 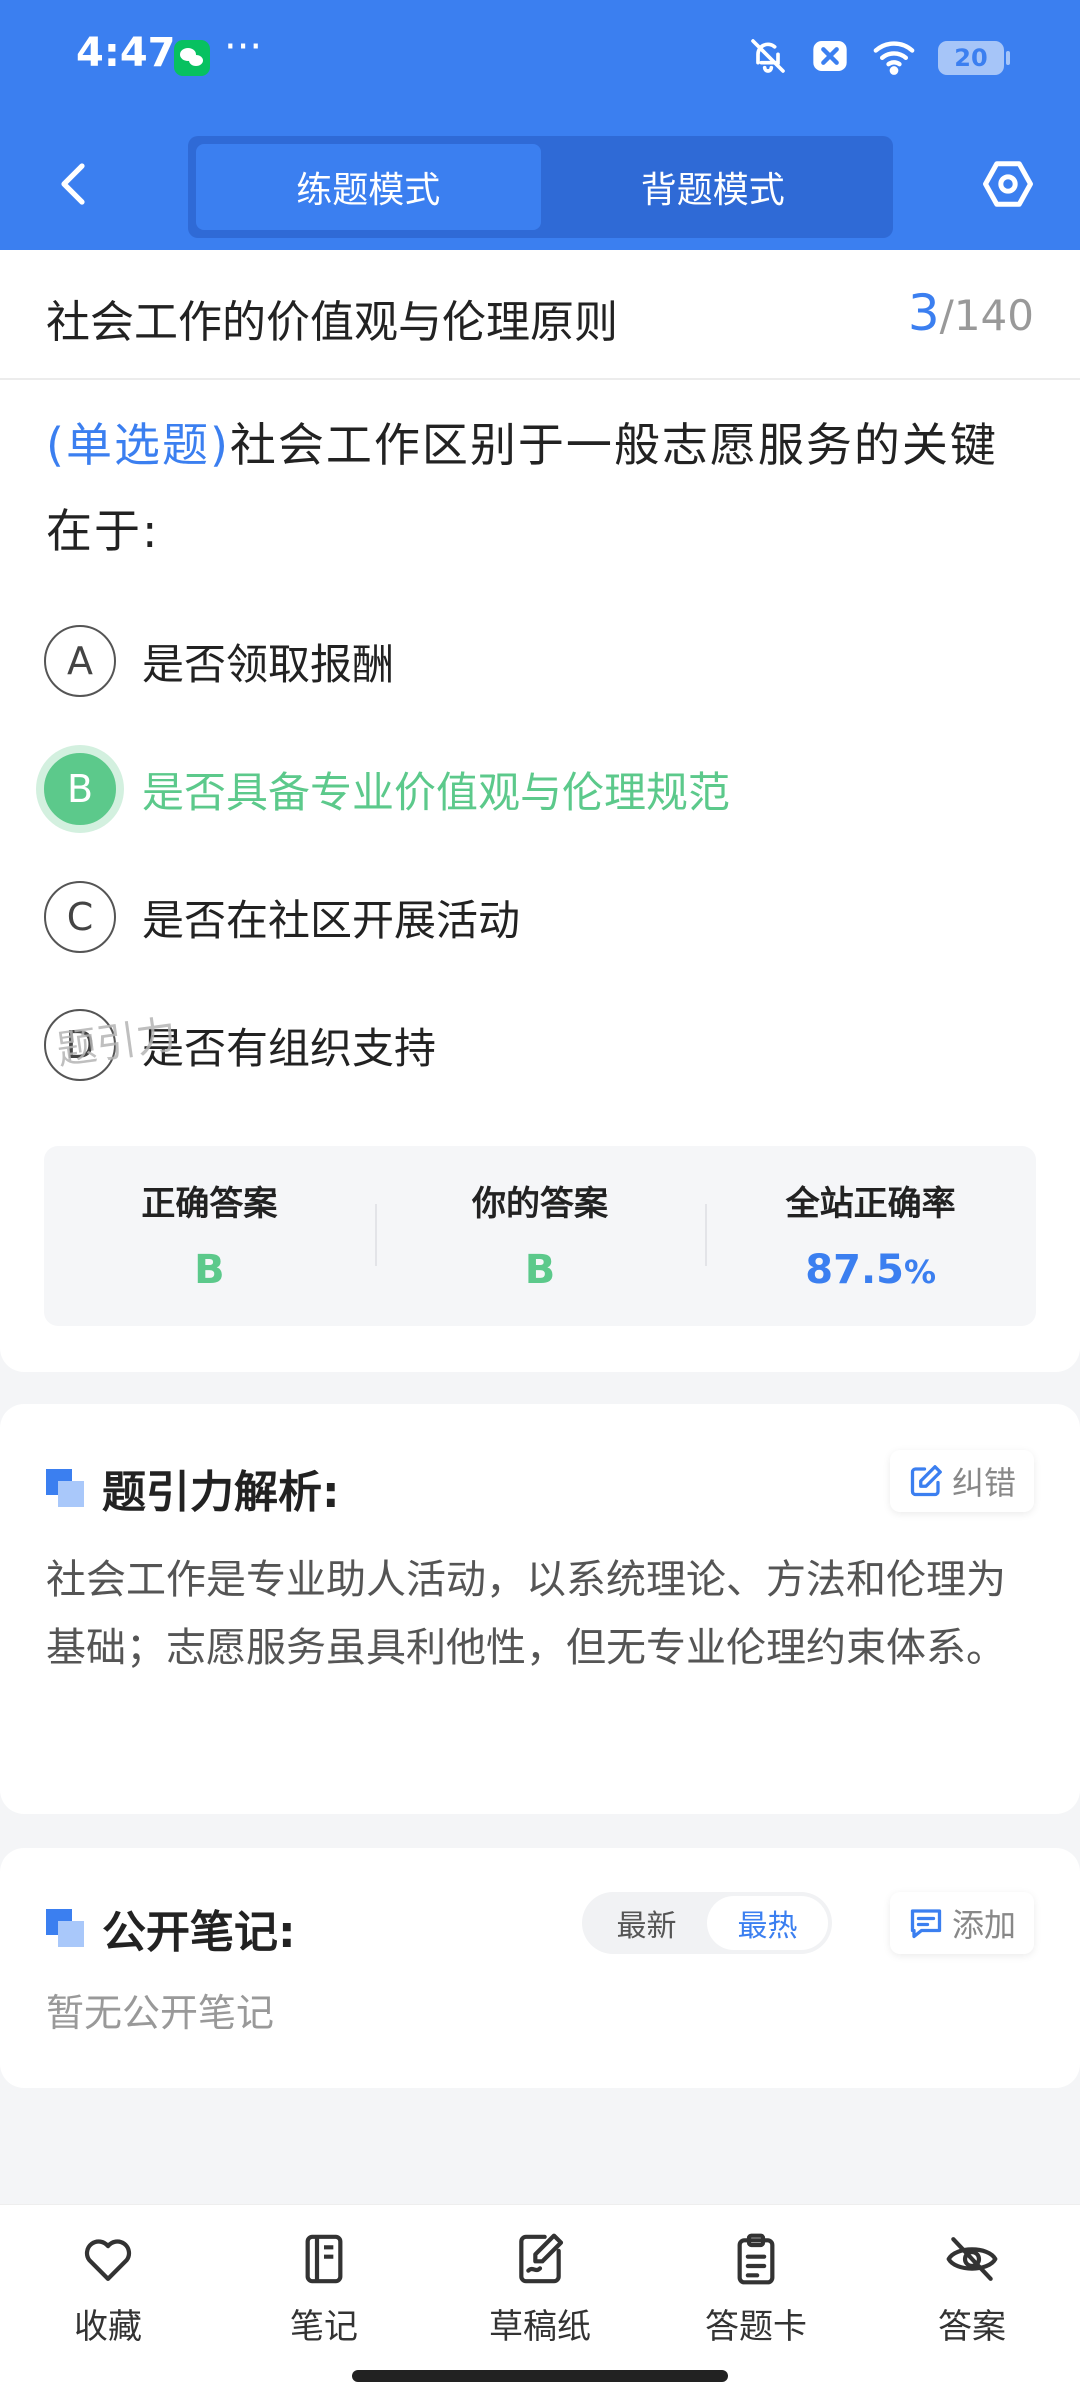 I want to click on notes-title: 公开笔记:, so click(x=171, y=1928).